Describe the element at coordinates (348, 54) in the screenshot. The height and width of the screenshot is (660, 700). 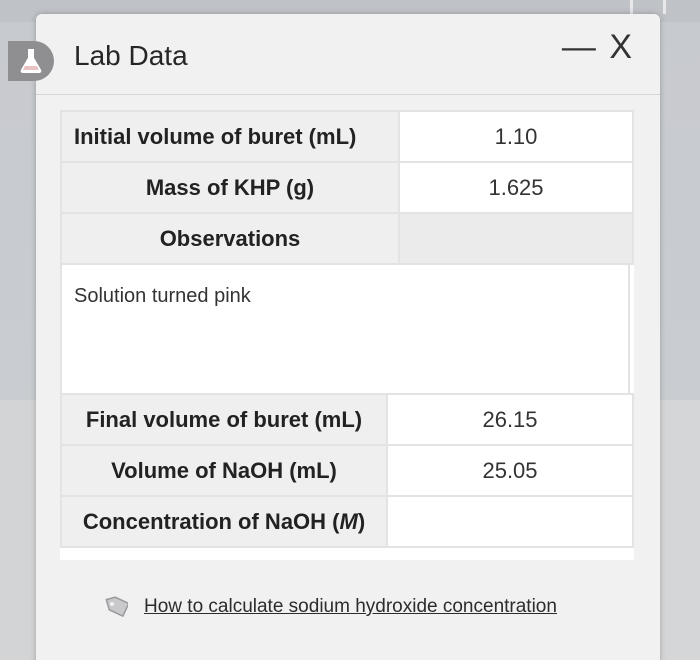
I see `window-header: Lab Data — X` at that location.